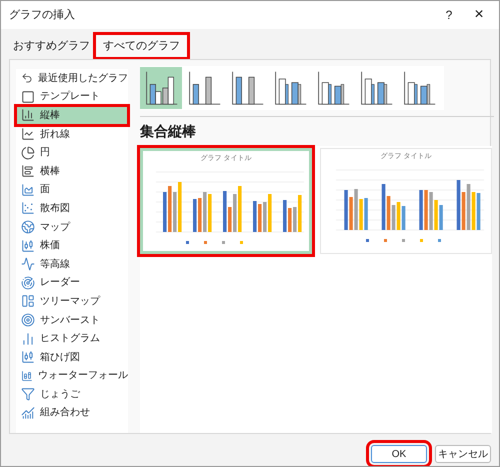  Describe the element at coordinates (28, 97) in the screenshot. I see `square-icon` at that location.